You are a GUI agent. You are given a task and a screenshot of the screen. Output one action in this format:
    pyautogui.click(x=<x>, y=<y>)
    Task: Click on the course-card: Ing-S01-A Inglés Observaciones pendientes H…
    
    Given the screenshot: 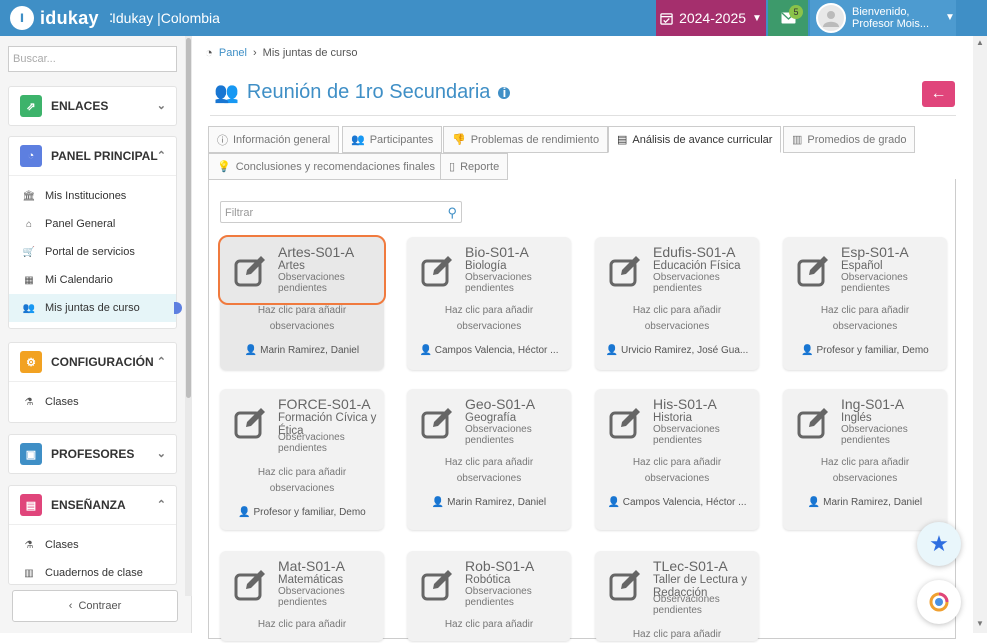 What is the action you would take?
    pyautogui.click(x=865, y=459)
    